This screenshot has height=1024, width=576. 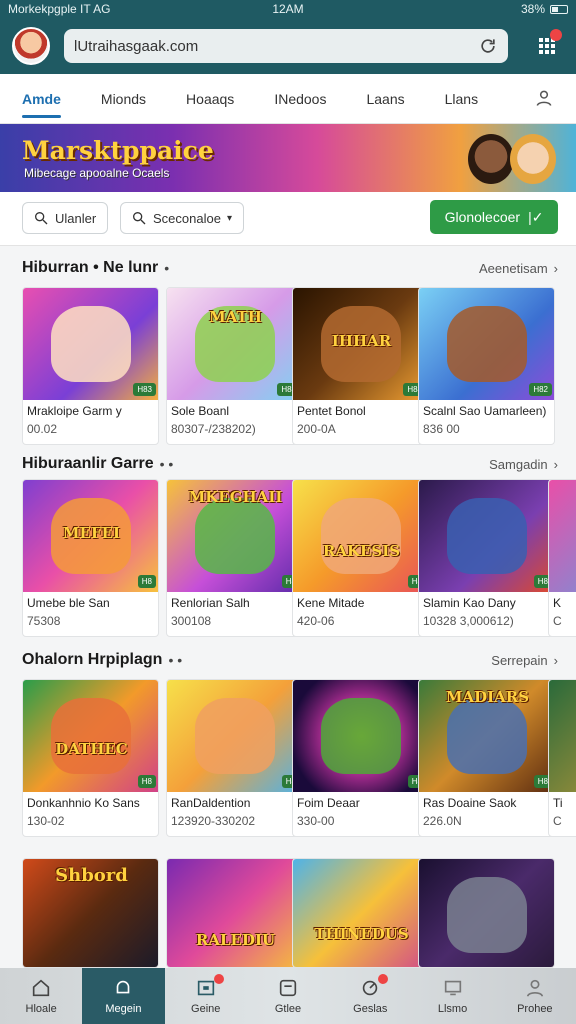 What do you see at coordinates (487, 697) in the screenshot?
I see `game-art-text: MADIARS` at bounding box center [487, 697].